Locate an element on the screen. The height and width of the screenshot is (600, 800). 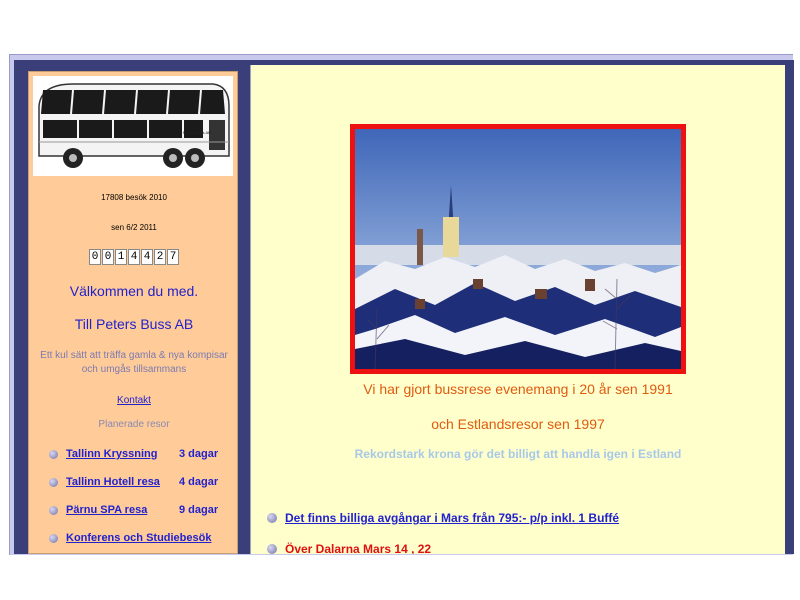
trip-item: Tallinn Kryssning 3 dagar is located at coordinates (143, 454).